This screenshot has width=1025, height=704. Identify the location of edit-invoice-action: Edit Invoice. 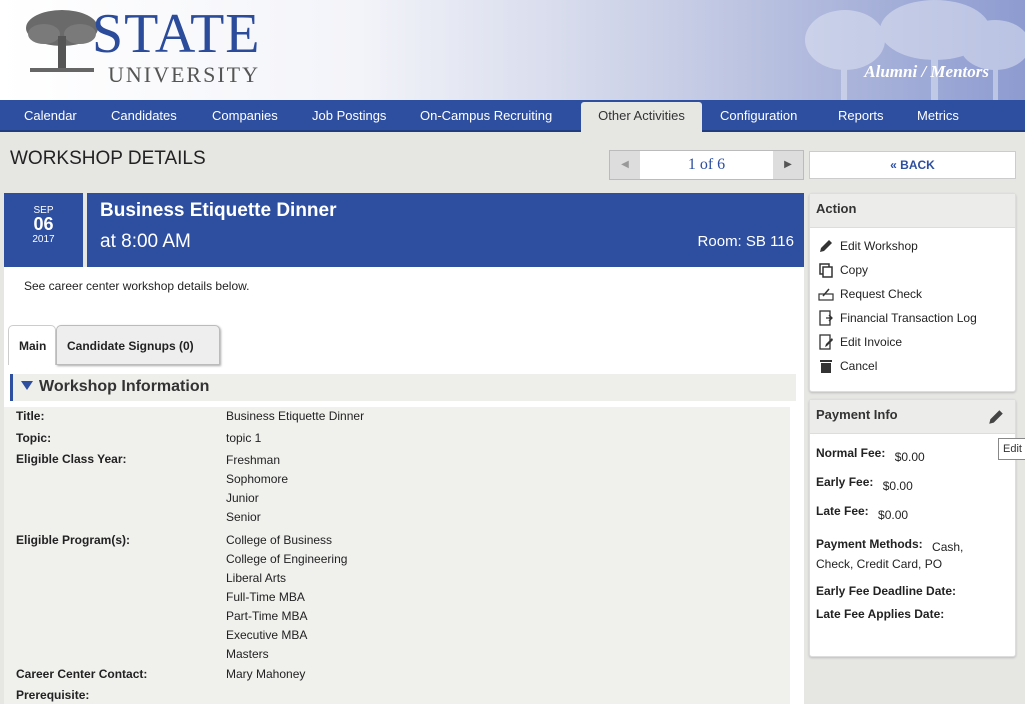
(860, 342).